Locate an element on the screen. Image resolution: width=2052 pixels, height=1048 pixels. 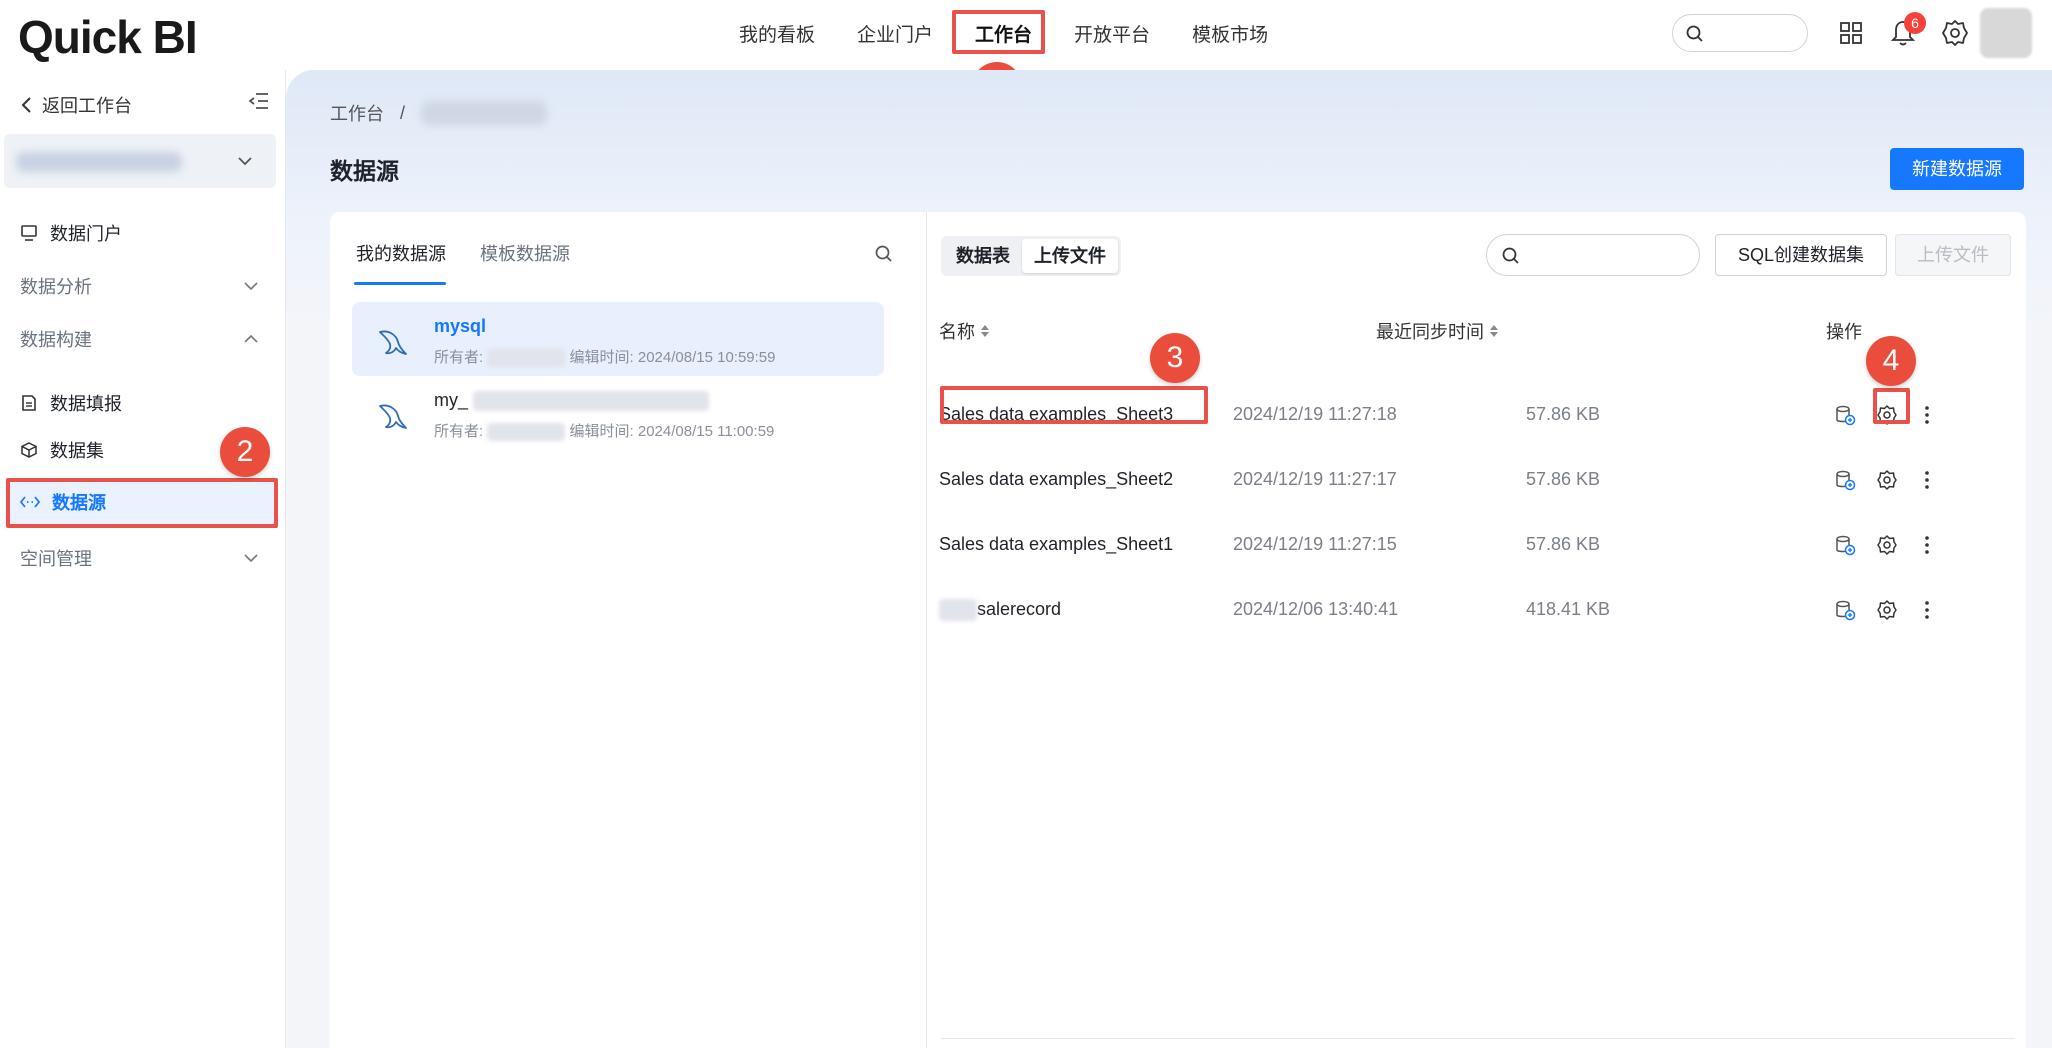
row-name: Sales data examples_Sheet3 is located at coordinates (1056, 414).